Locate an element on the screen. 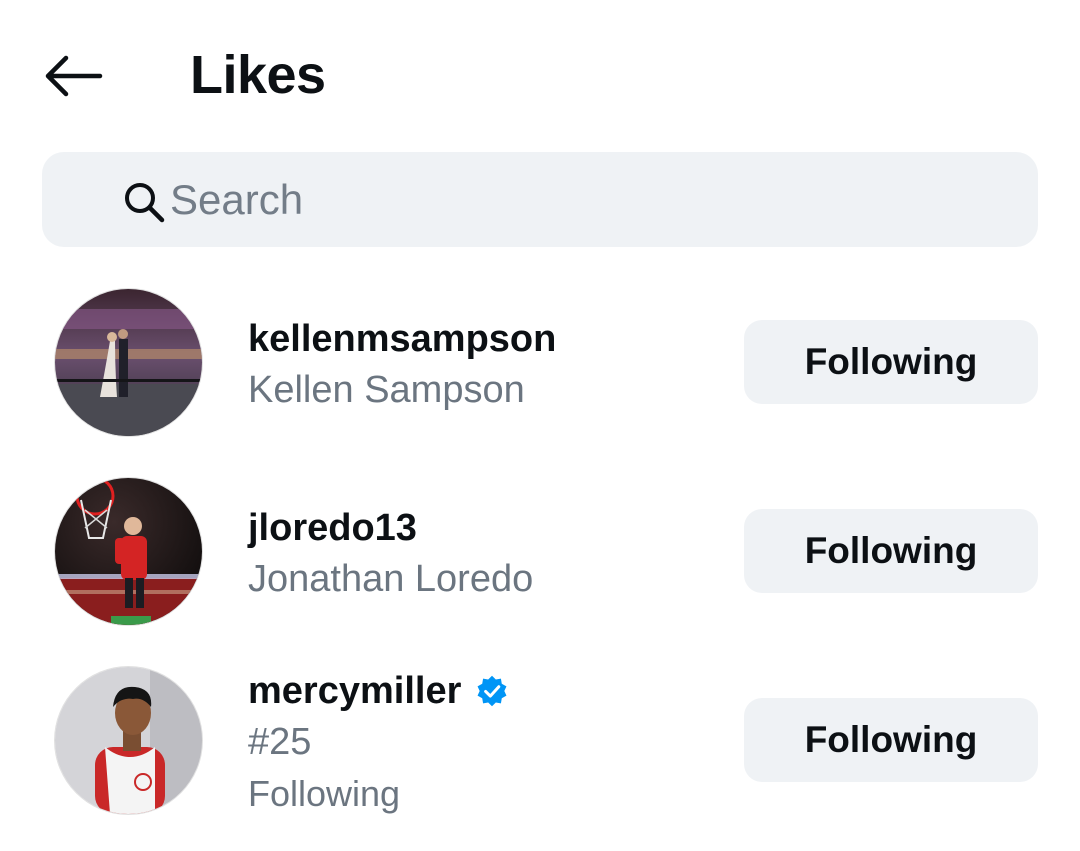 The image size is (1080, 851). username: jloredo13 is located at coordinates (390, 528).